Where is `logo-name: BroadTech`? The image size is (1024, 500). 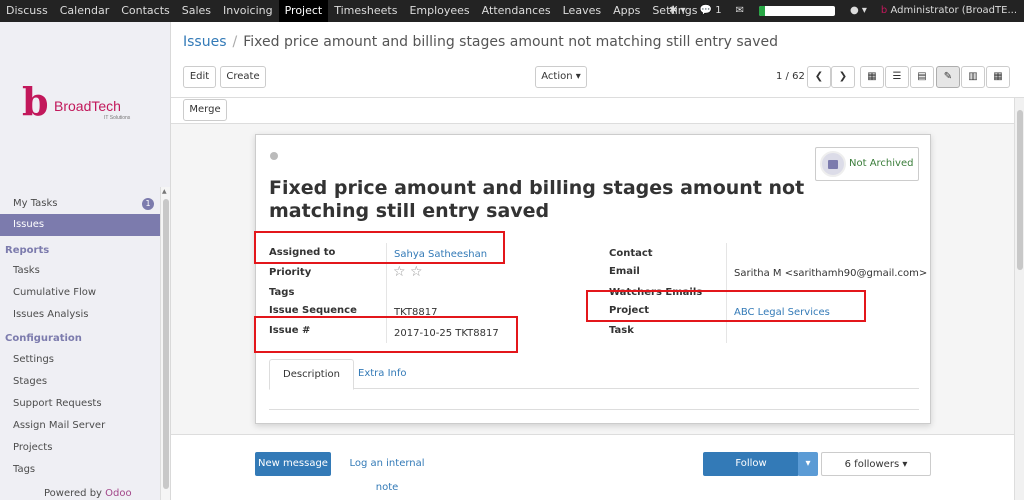 logo-name: BroadTech is located at coordinates (87, 106).